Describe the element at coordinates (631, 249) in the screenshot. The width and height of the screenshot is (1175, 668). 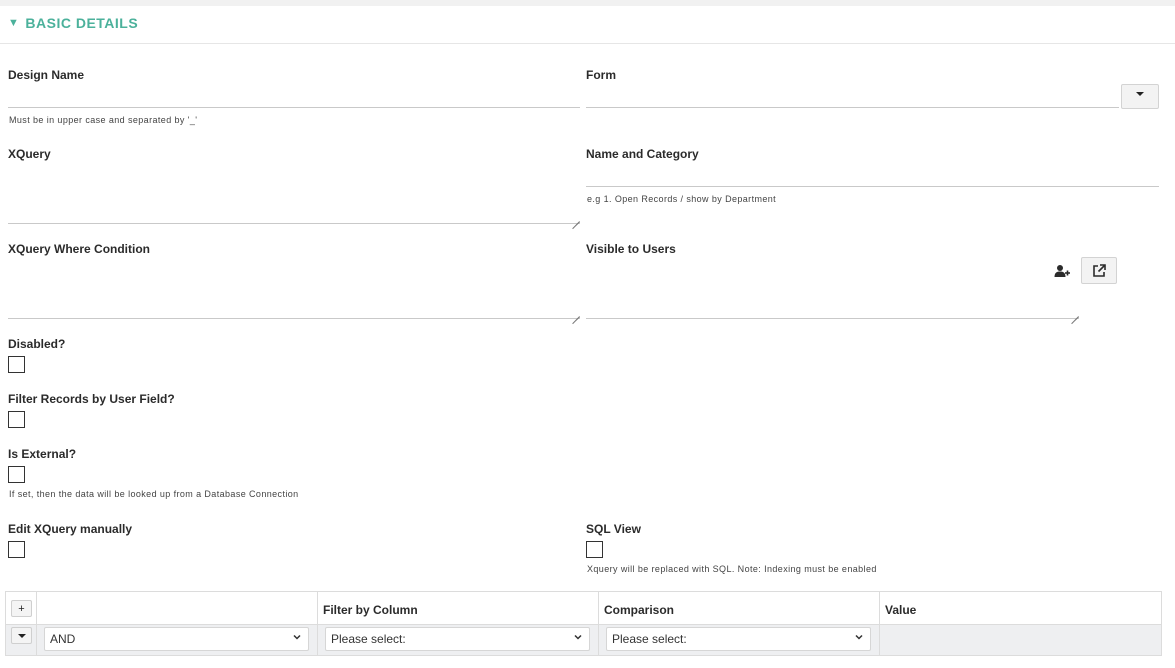
I see `visible-users-label: Visible to Users` at that location.